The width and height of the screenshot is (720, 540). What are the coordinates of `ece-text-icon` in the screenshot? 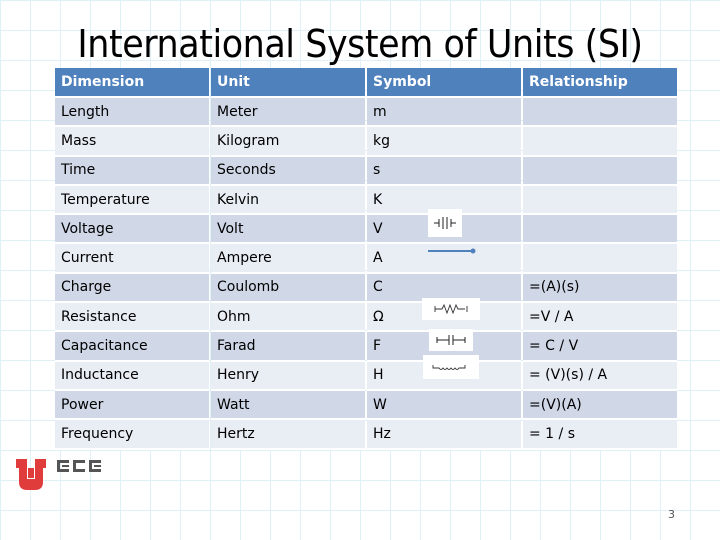 It's located at (79, 466).